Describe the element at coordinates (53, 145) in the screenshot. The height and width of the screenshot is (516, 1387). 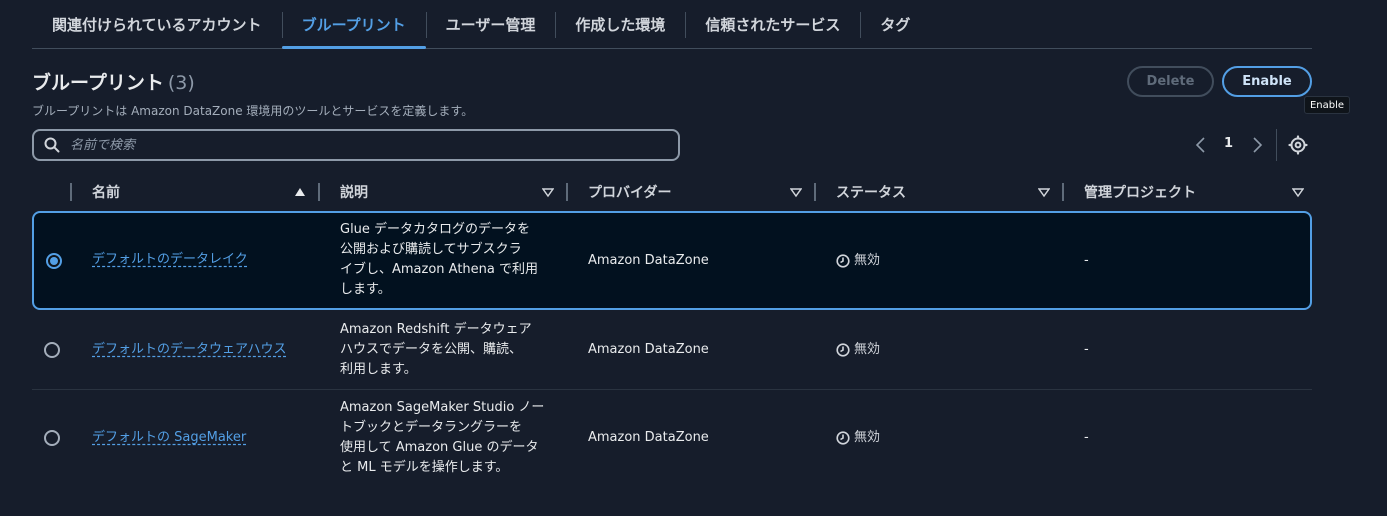
I see `search-icon` at that location.